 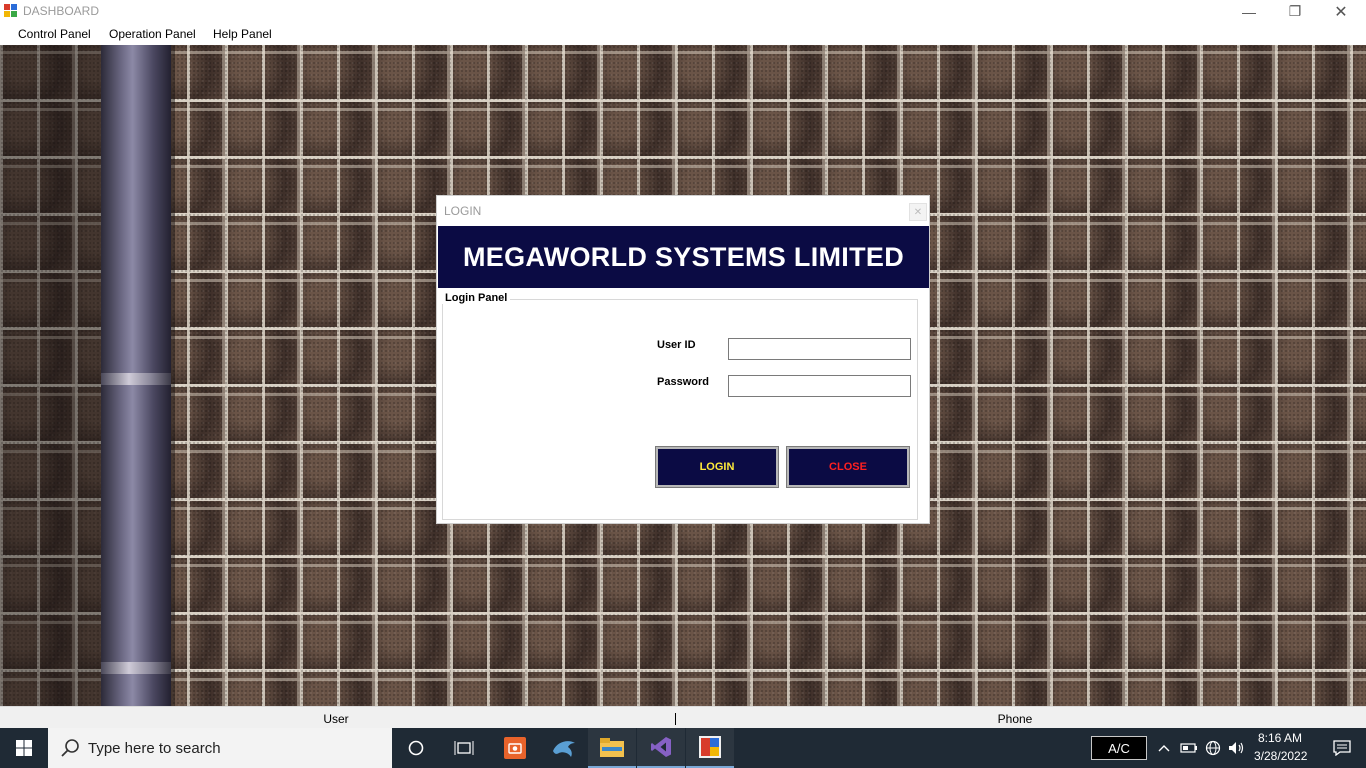 I want to click on task-view-icon, so click(x=464, y=748).